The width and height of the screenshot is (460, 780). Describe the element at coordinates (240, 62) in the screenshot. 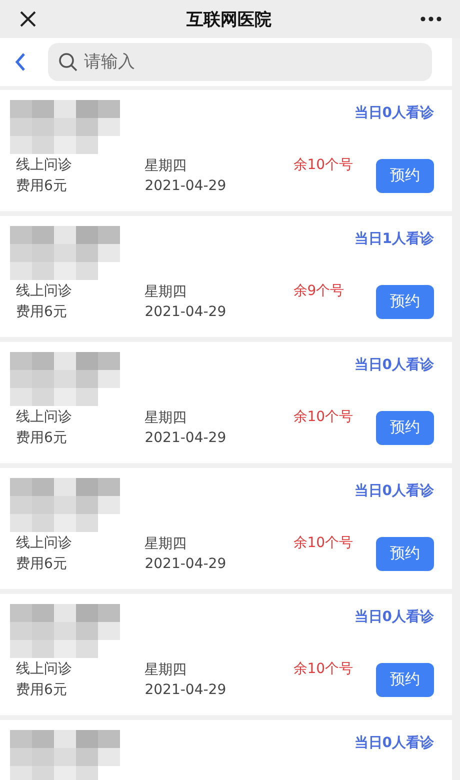

I see `search-field: 请输入` at that location.